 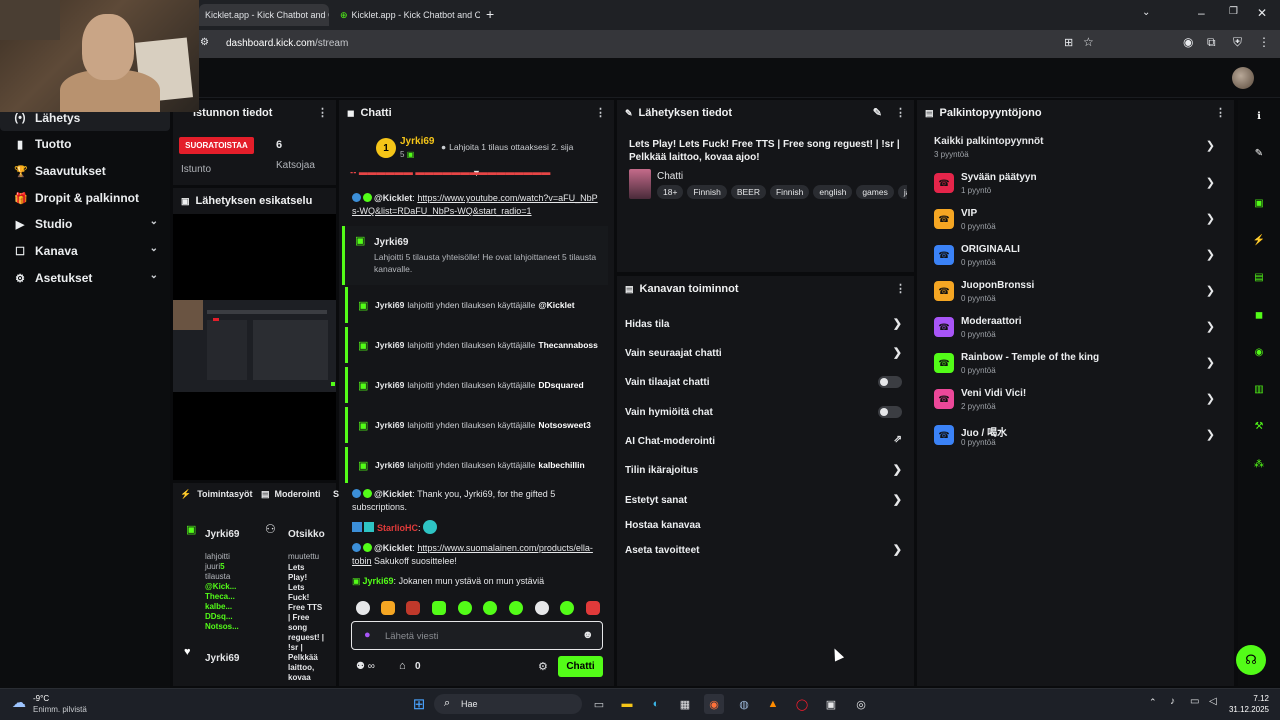 What do you see at coordinates (490, 14) in the screenshot?
I see `new-tab-button: +` at bounding box center [490, 14].